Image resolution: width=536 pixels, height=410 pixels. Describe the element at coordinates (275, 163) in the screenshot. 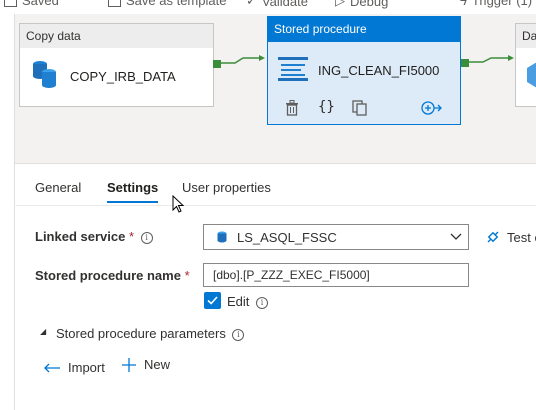

I see `canvas-divider` at that location.